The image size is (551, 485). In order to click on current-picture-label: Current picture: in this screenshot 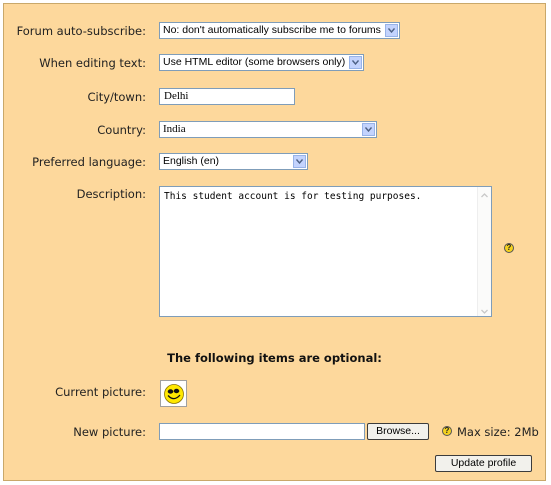, I will do `click(100, 392)`.